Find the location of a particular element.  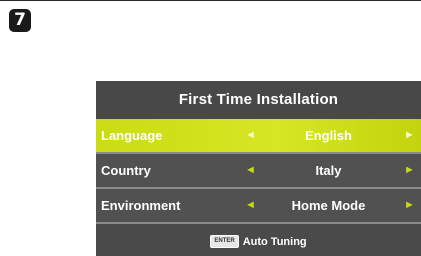

environment-label: Environment is located at coordinates (141, 205).